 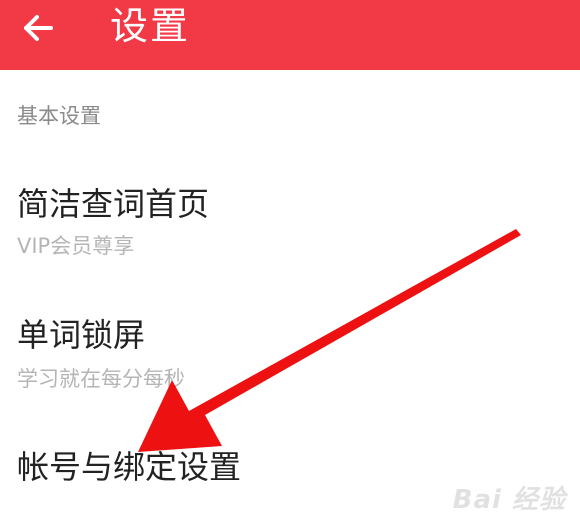 I want to click on arrow-left-icon, so click(x=38, y=28).